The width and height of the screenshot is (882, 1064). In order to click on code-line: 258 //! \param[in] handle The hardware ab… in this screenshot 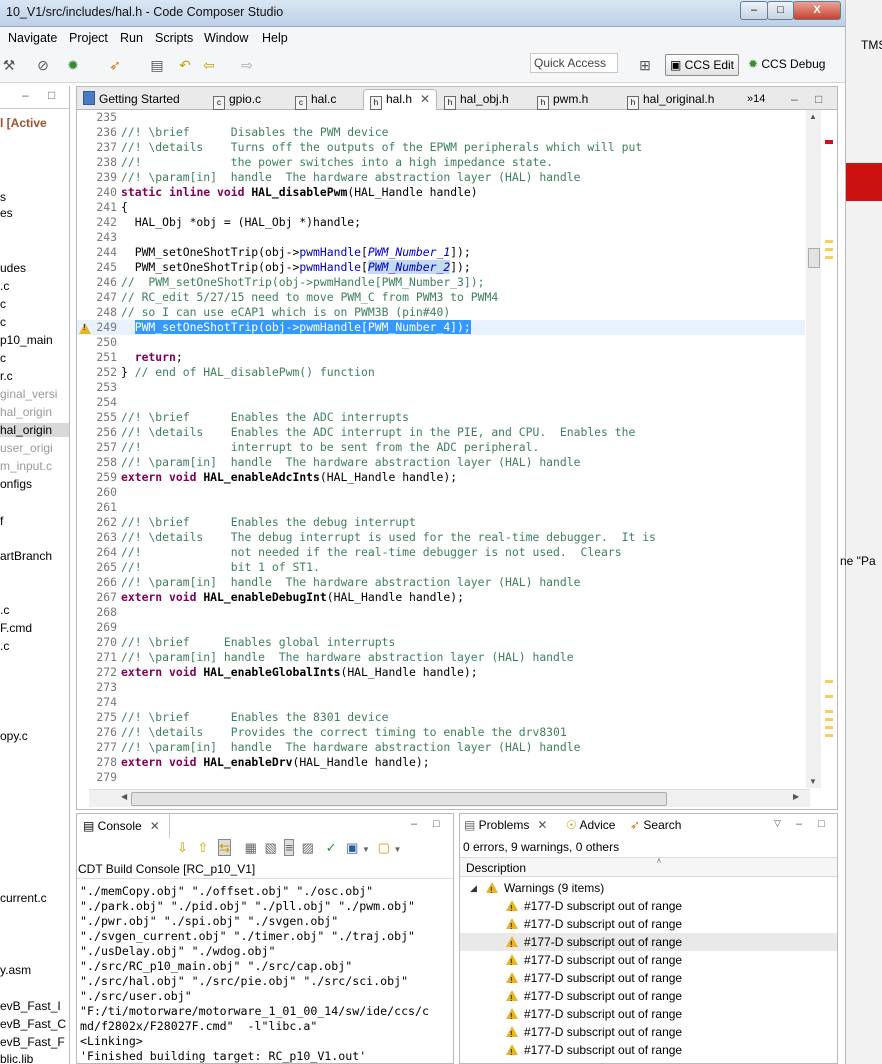, I will do `click(441, 462)`.